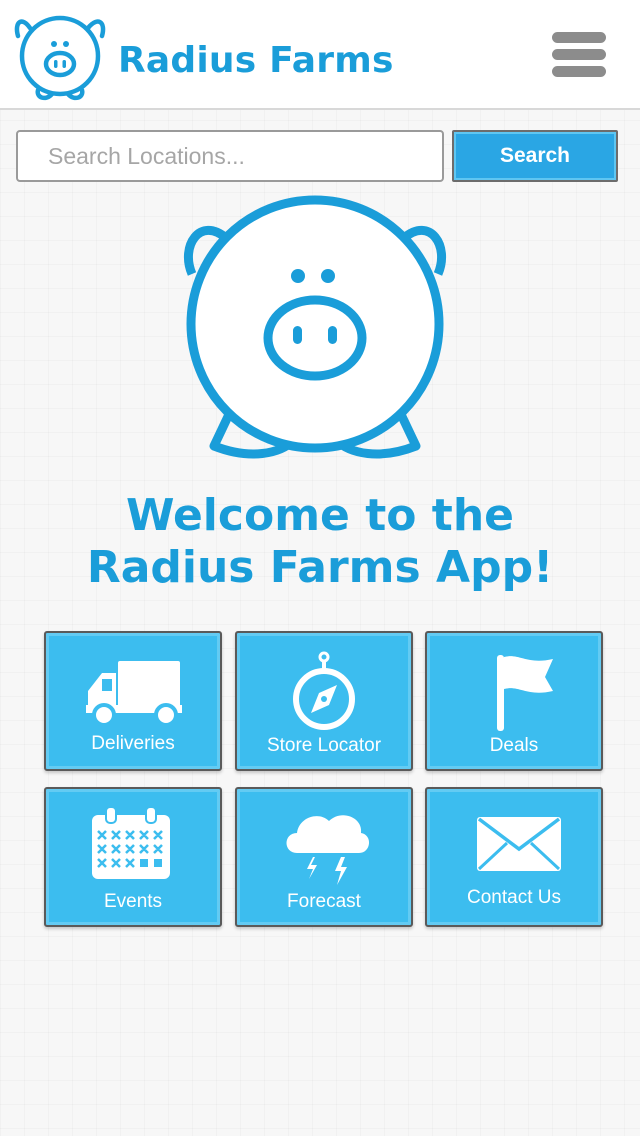 Image resolution: width=640 pixels, height=1136 pixels. Describe the element at coordinates (514, 897) in the screenshot. I see `tile-label-contact-us: Contact Us` at that location.